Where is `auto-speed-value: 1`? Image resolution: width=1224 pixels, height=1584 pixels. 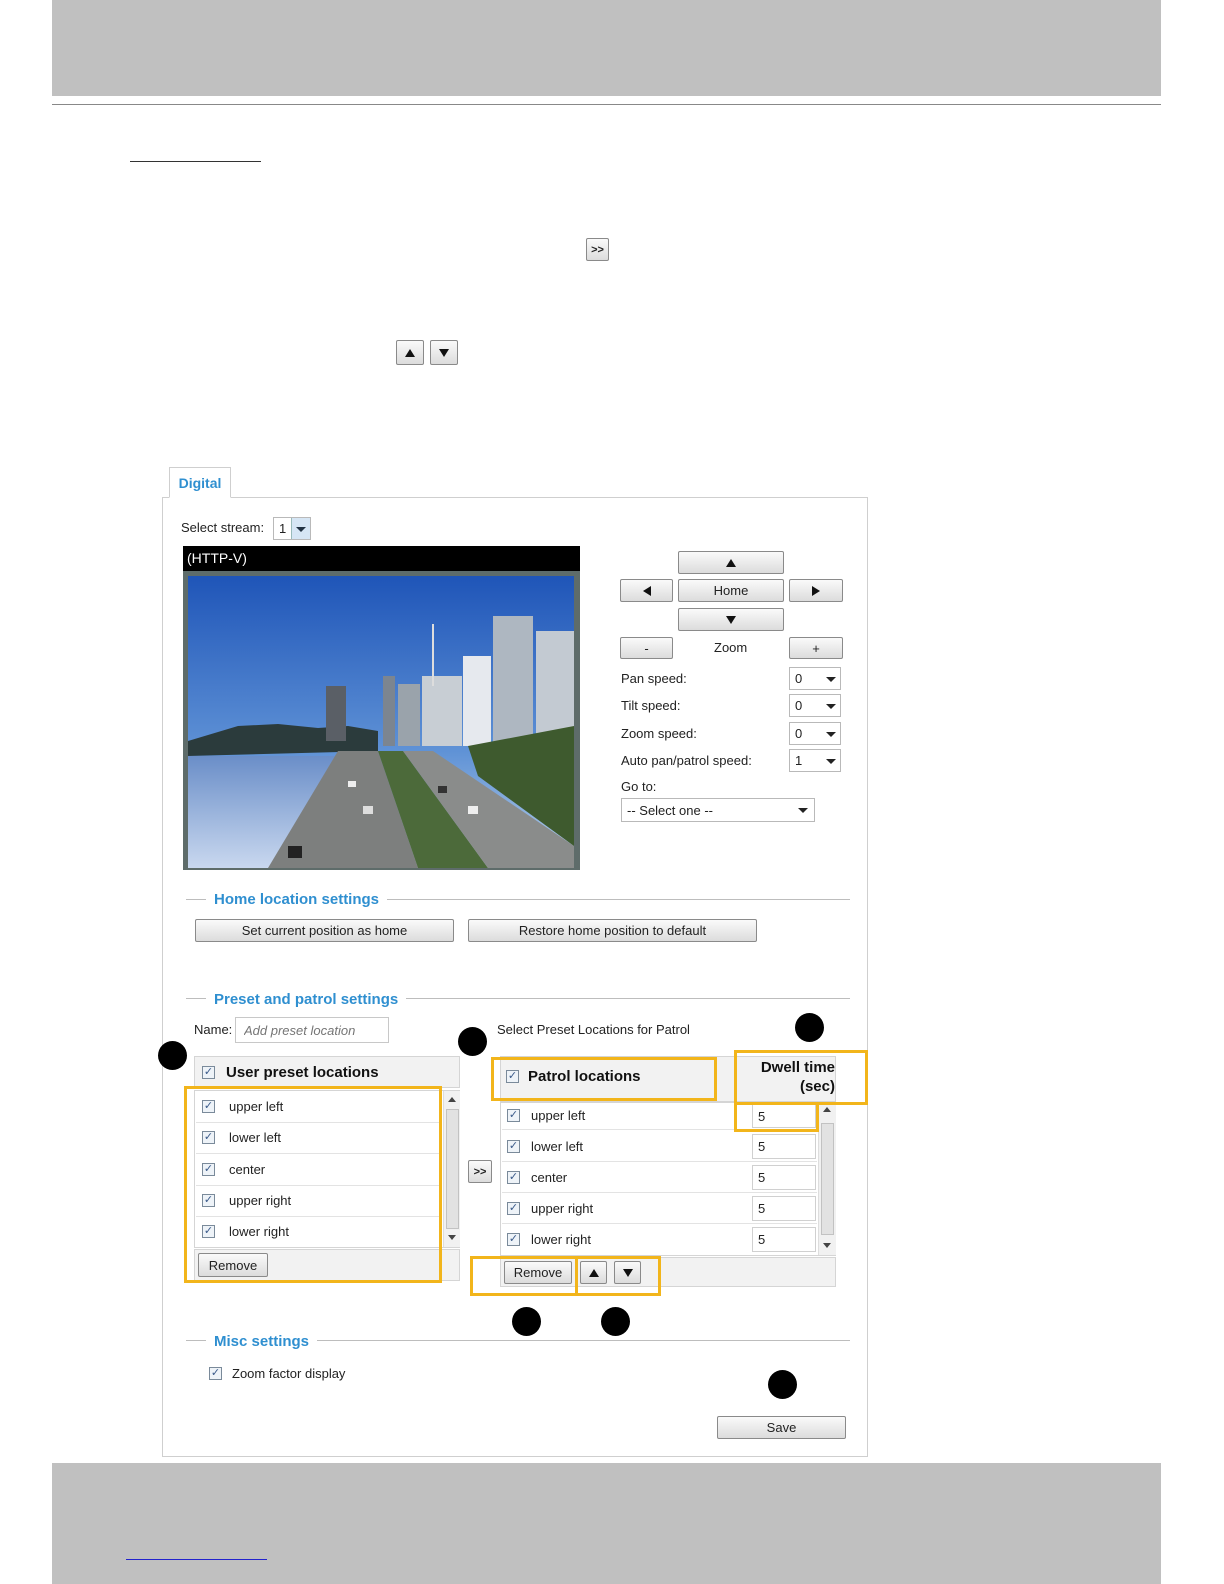
auto-speed-value: 1 is located at coordinates (799, 760).